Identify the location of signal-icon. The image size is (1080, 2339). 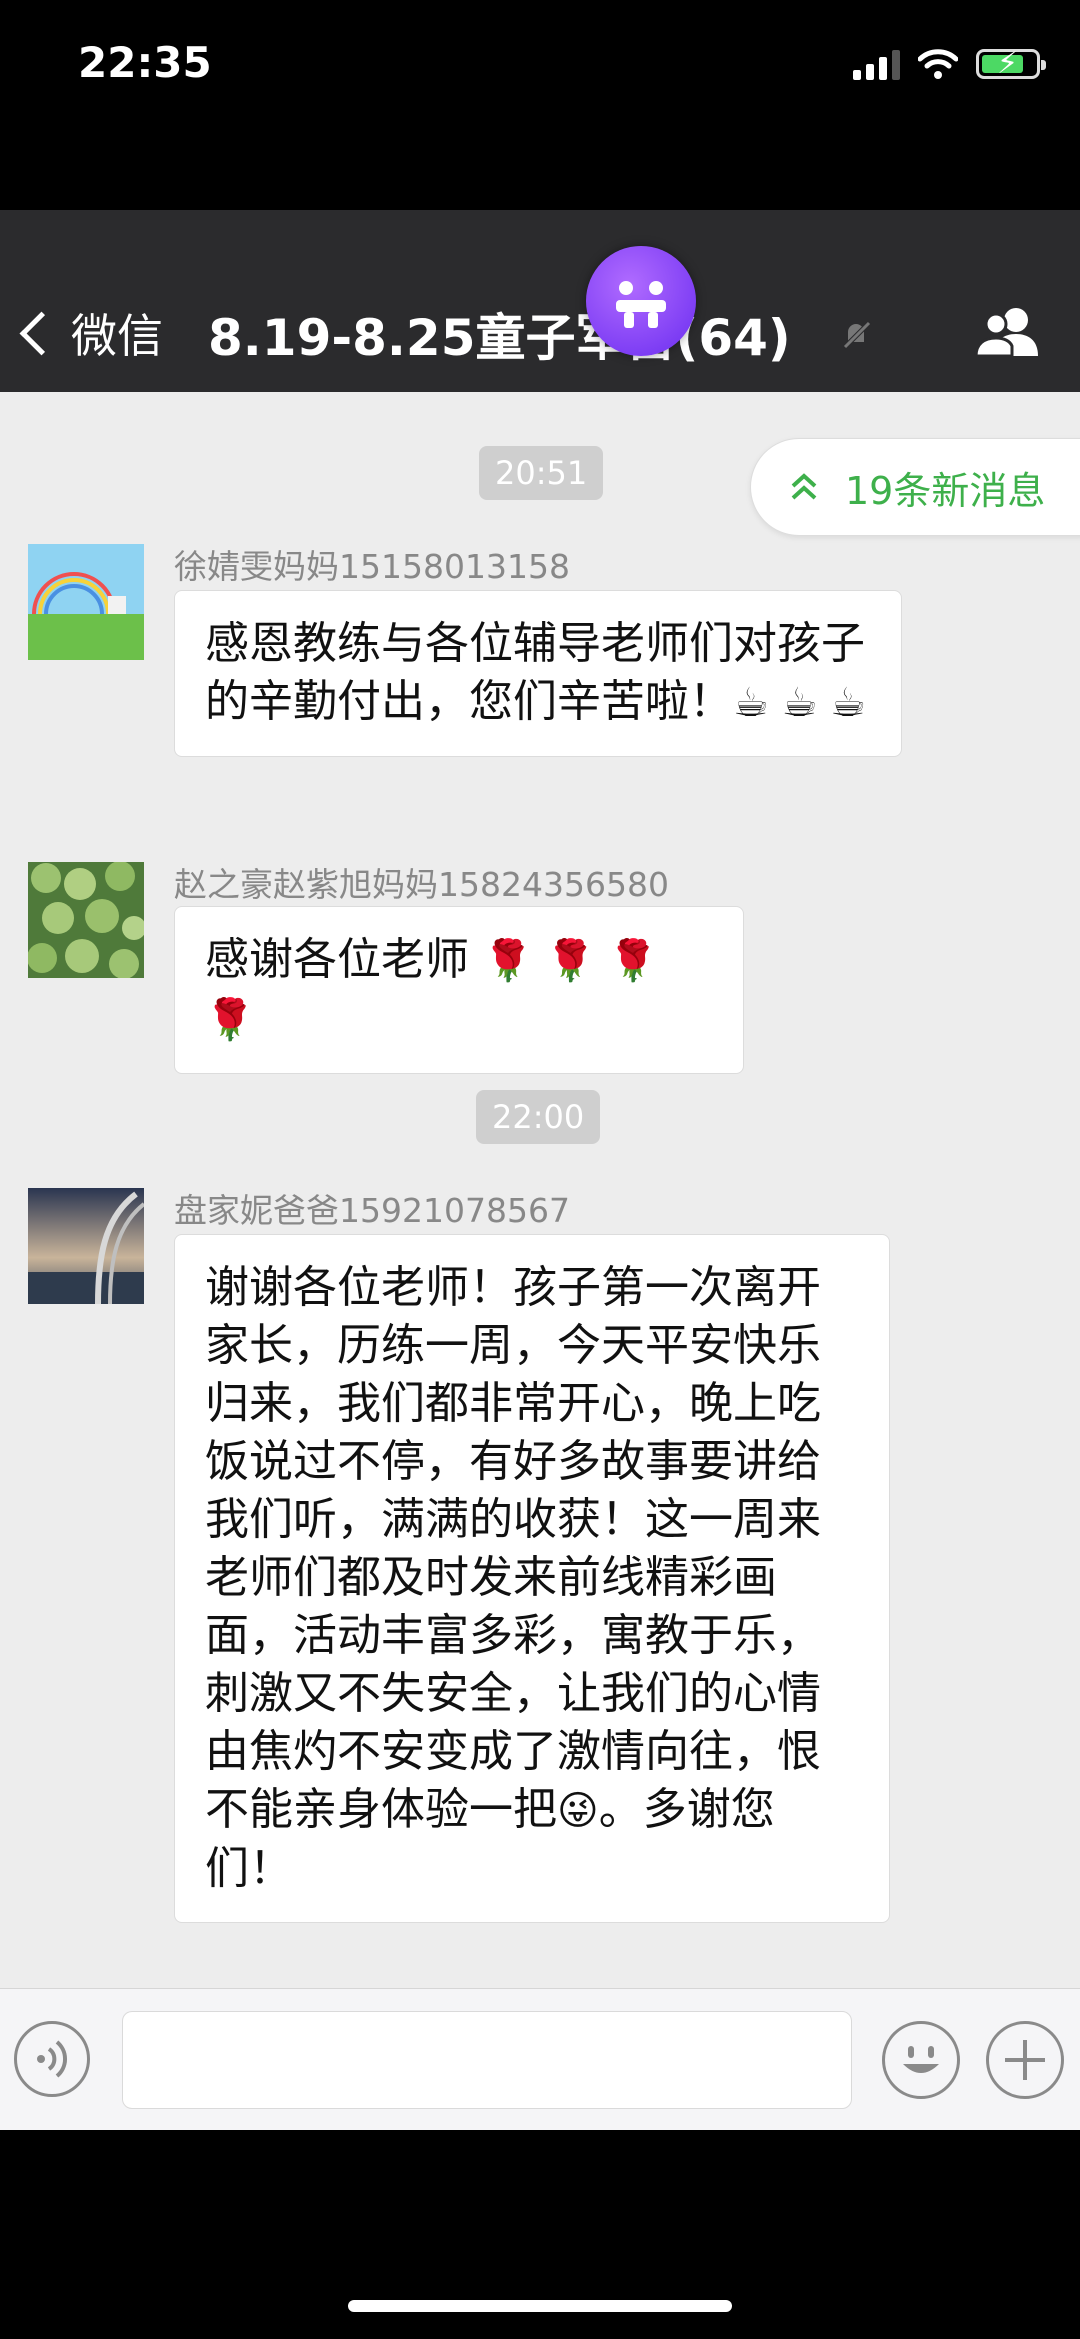
(876, 64).